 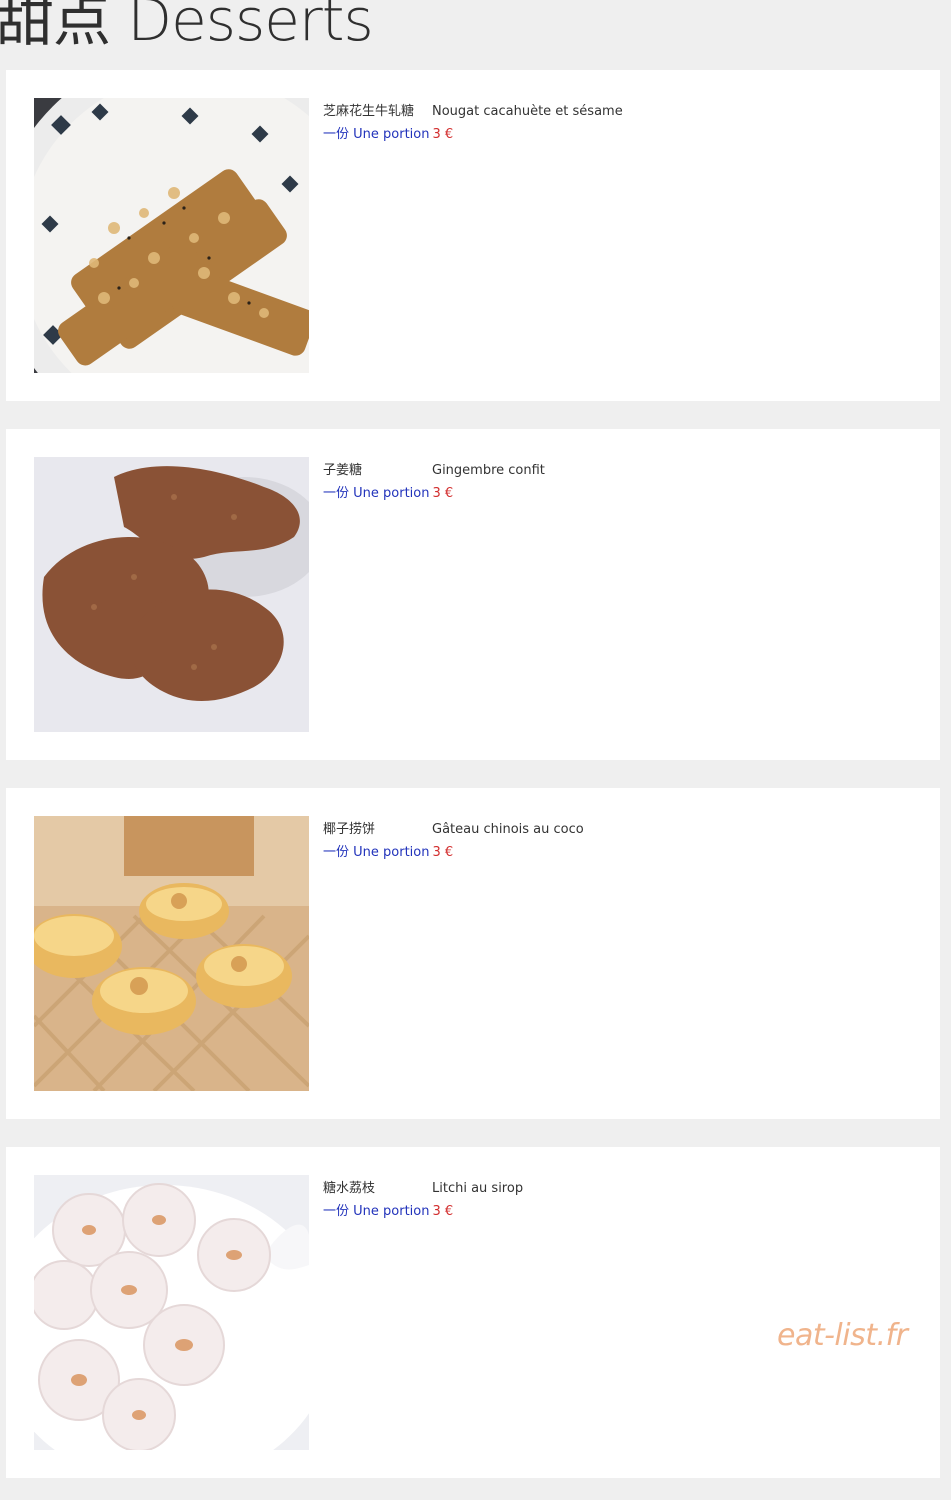 What do you see at coordinates (171, 953) in the screenshot?
I see `coconut-cake-photo` at bounding box center [171, 953].